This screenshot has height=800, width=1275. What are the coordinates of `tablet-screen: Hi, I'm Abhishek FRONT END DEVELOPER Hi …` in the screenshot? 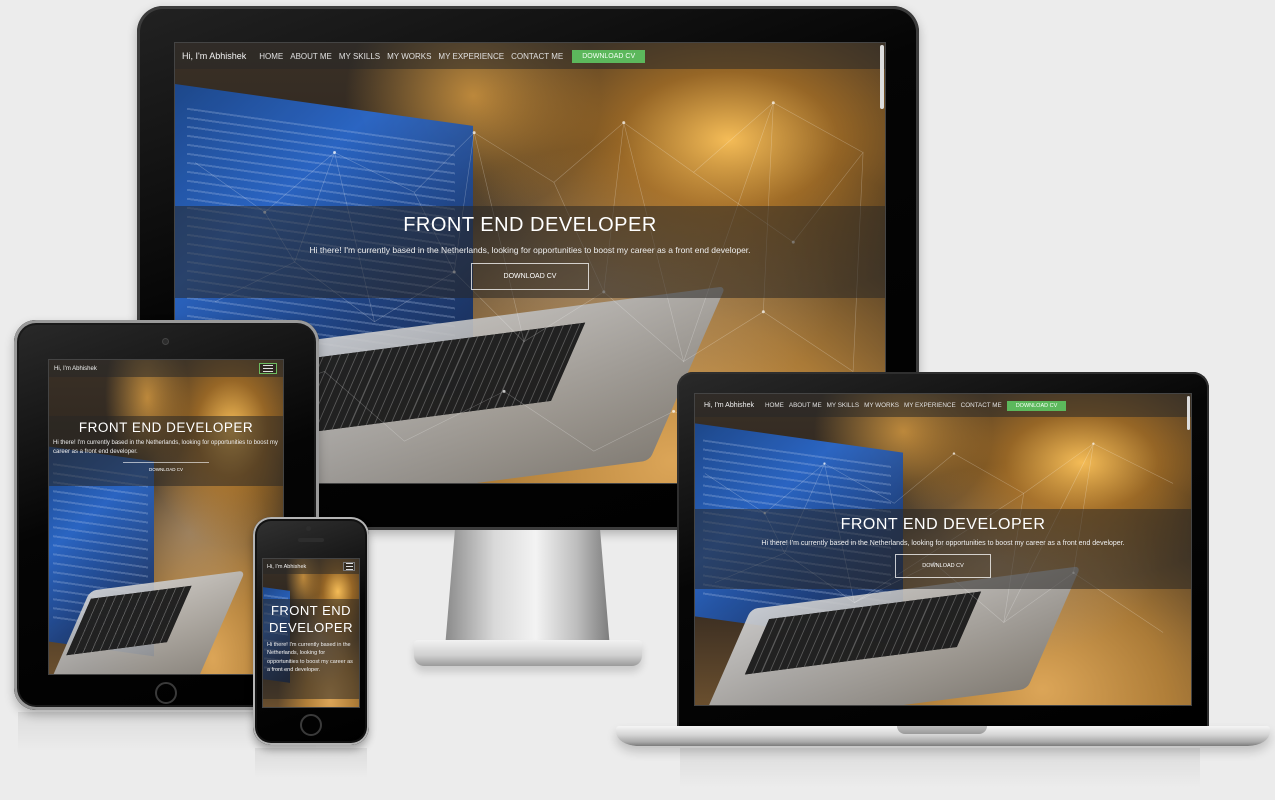 It's located at (166, 517).